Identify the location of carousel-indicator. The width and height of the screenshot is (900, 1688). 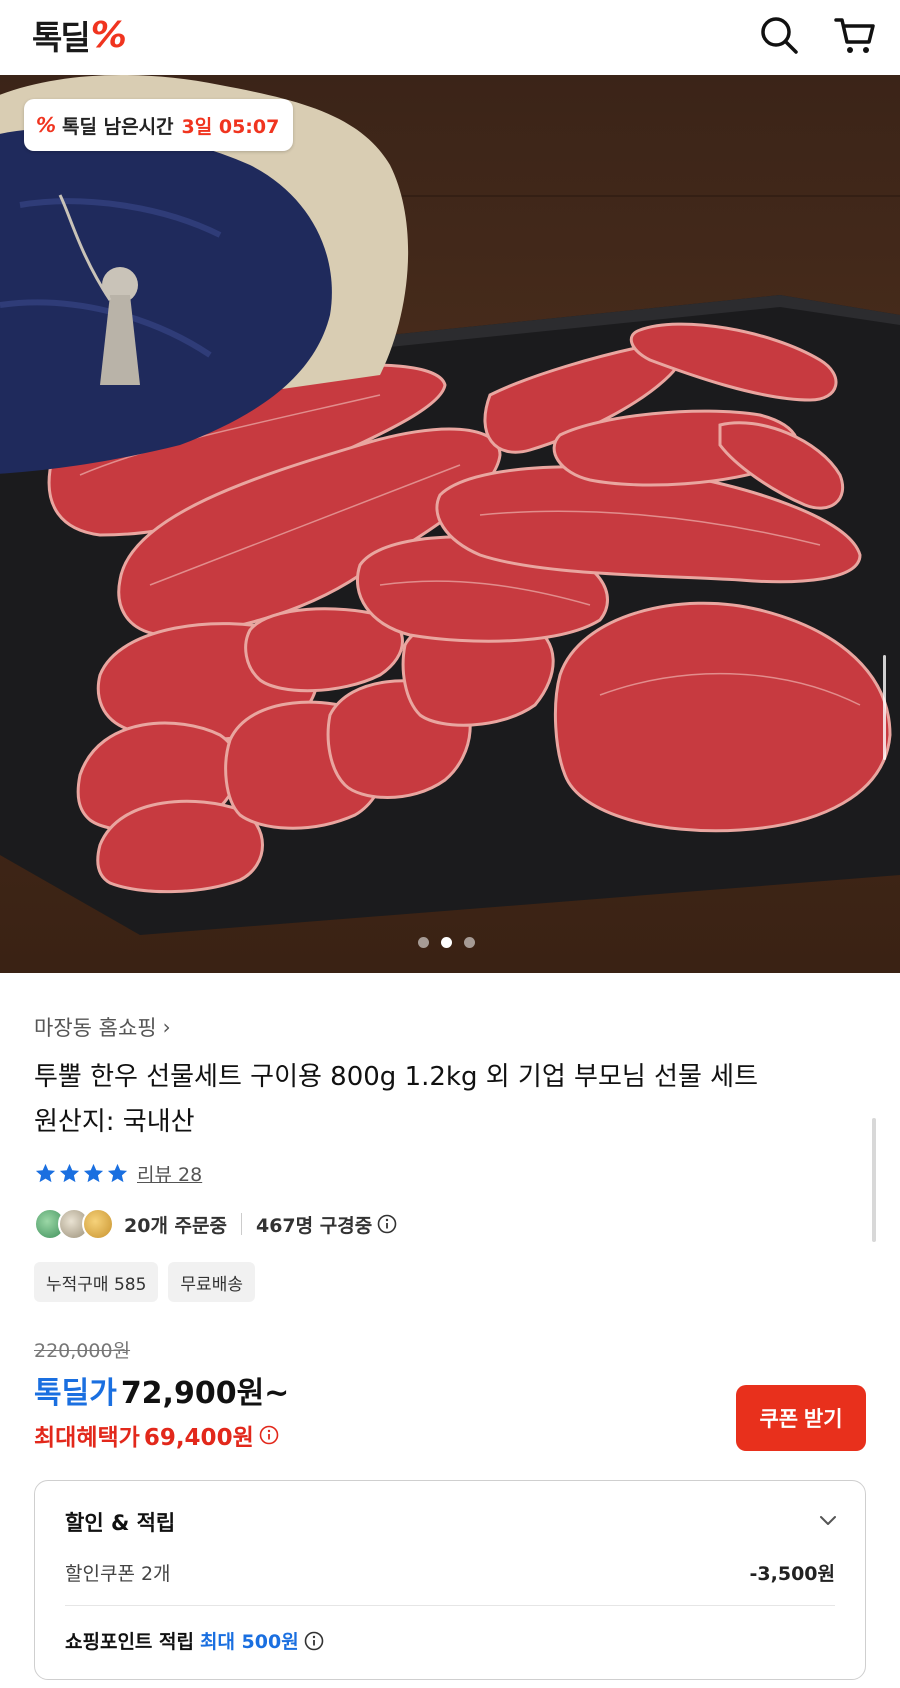
(446, 942).